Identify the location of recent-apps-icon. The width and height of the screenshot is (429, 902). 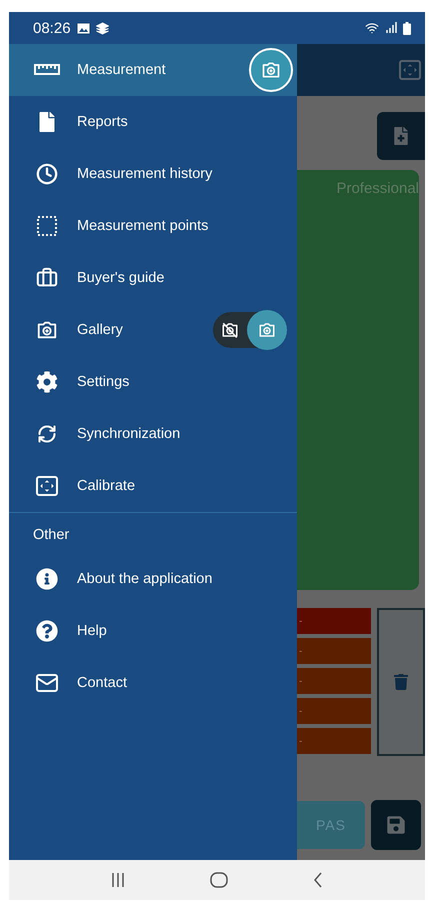
(118, 880).